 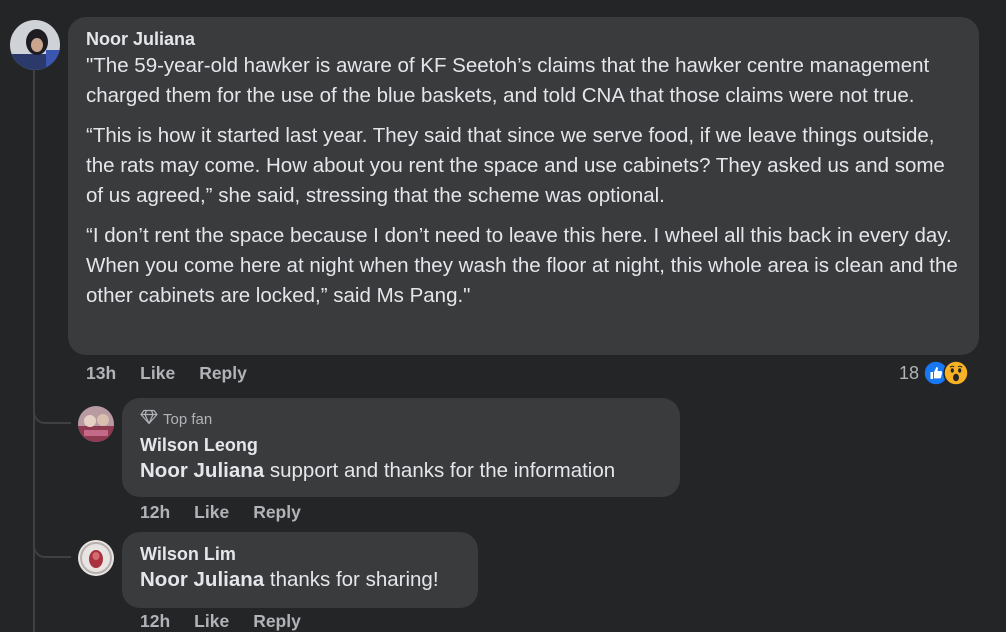 What do you see at coordinates (401, 419) in the screenshot?
I see `top-fan-badge: Top fan` at bounding box center [401, 419].